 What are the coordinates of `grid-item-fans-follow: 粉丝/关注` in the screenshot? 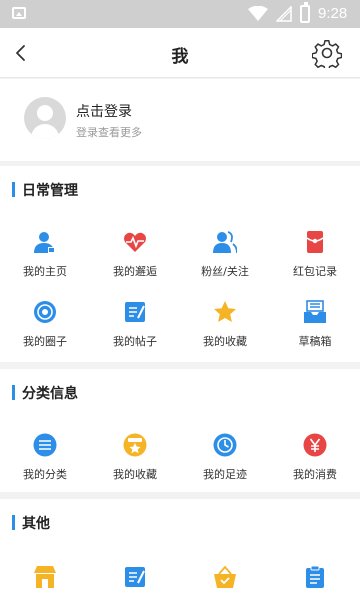 It's located at (225, 260).